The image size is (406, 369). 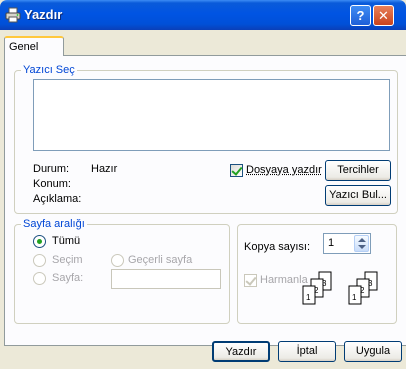 What do you see at coordinates (57, 199) in the screenshot?
I see `comment-label: Açıklama:` at bounding box center [57, 199].